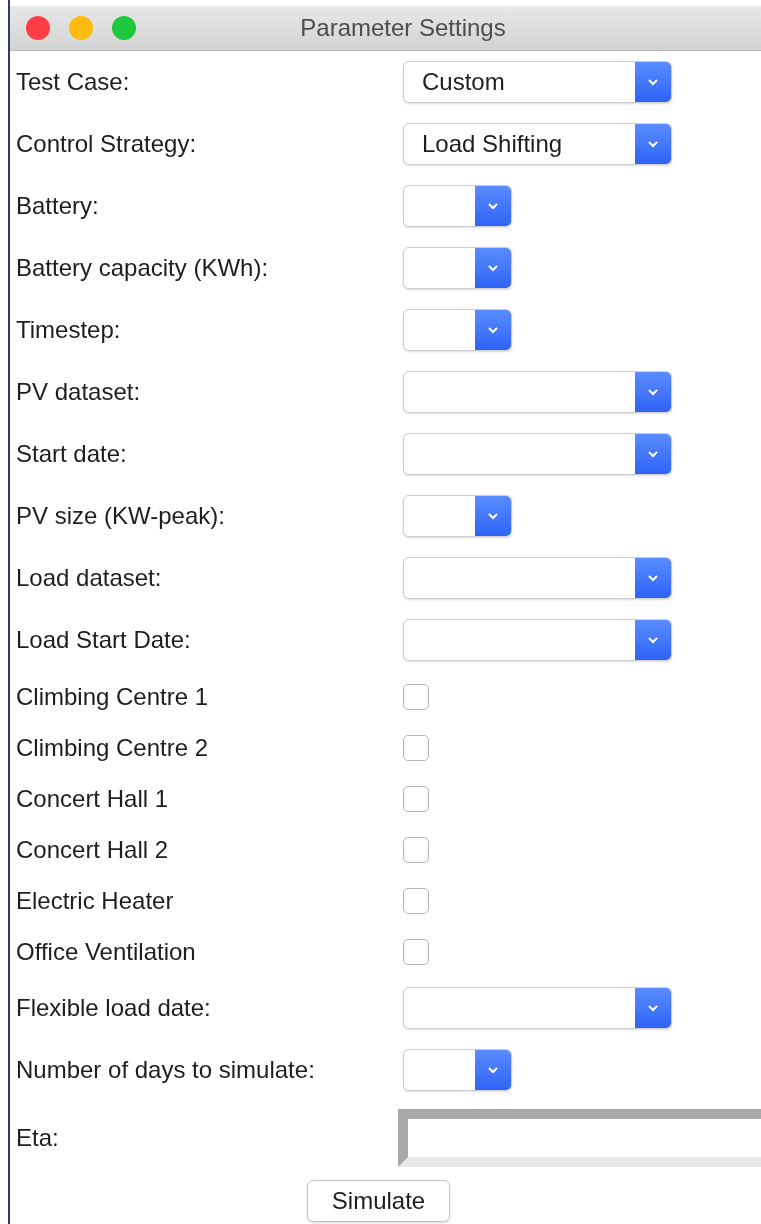 The width and height of the screenshot is (761, 1224). Describe the element at coordinates (114, 1008) in the screenshot. I see `field-label: Flexible load date:` at that location.